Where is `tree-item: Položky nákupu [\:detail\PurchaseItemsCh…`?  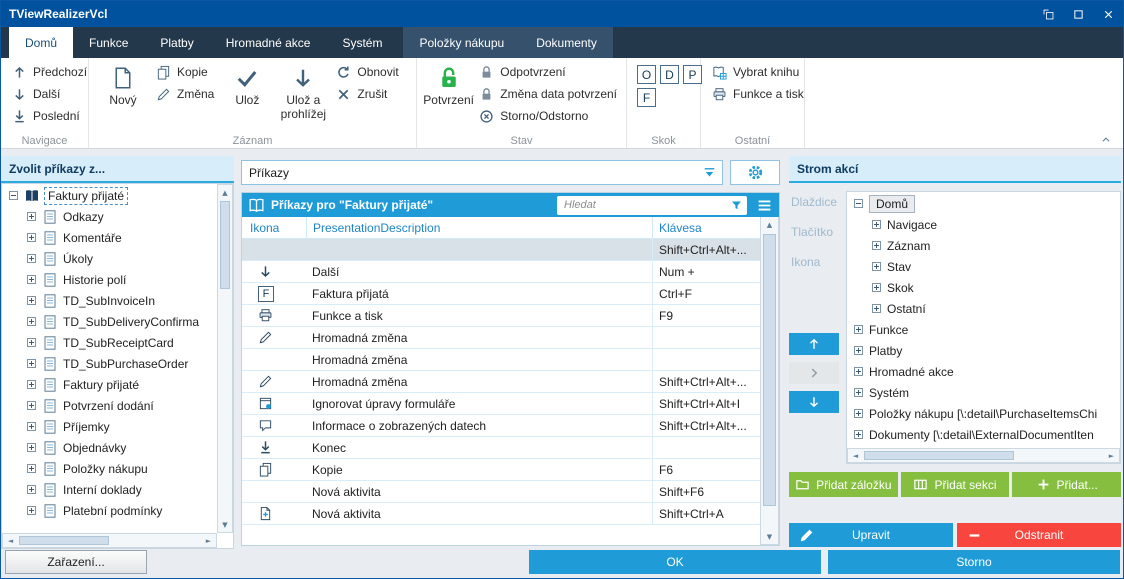 tree-item: Položky nákupu [\:detail\PurchaseItemsCh… is located at coordinates (983, 413).